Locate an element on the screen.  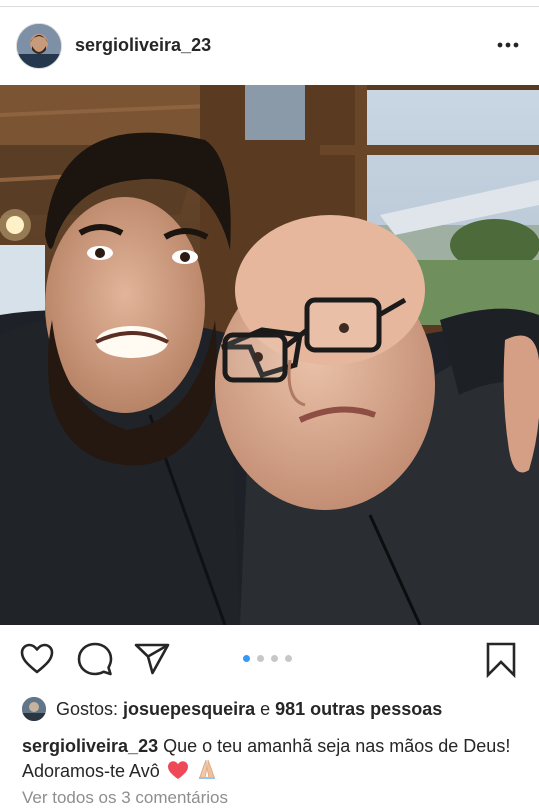
view-all-comments-link: Ver todos os 3 comentários is located at coordinates (125, 798).